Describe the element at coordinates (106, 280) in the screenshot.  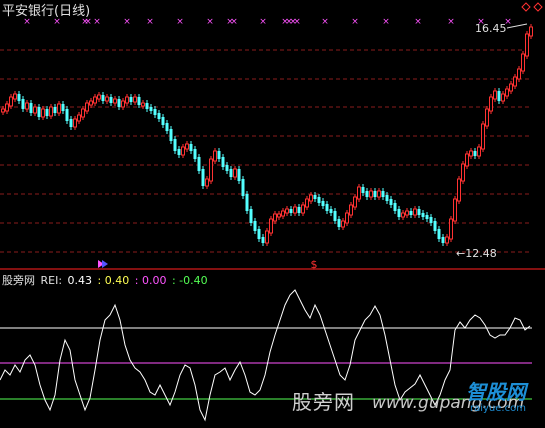
I see `indicator-title: 股旁网 REI: 0.43 : 0.40 : 0.00 : -0.40` at that location.